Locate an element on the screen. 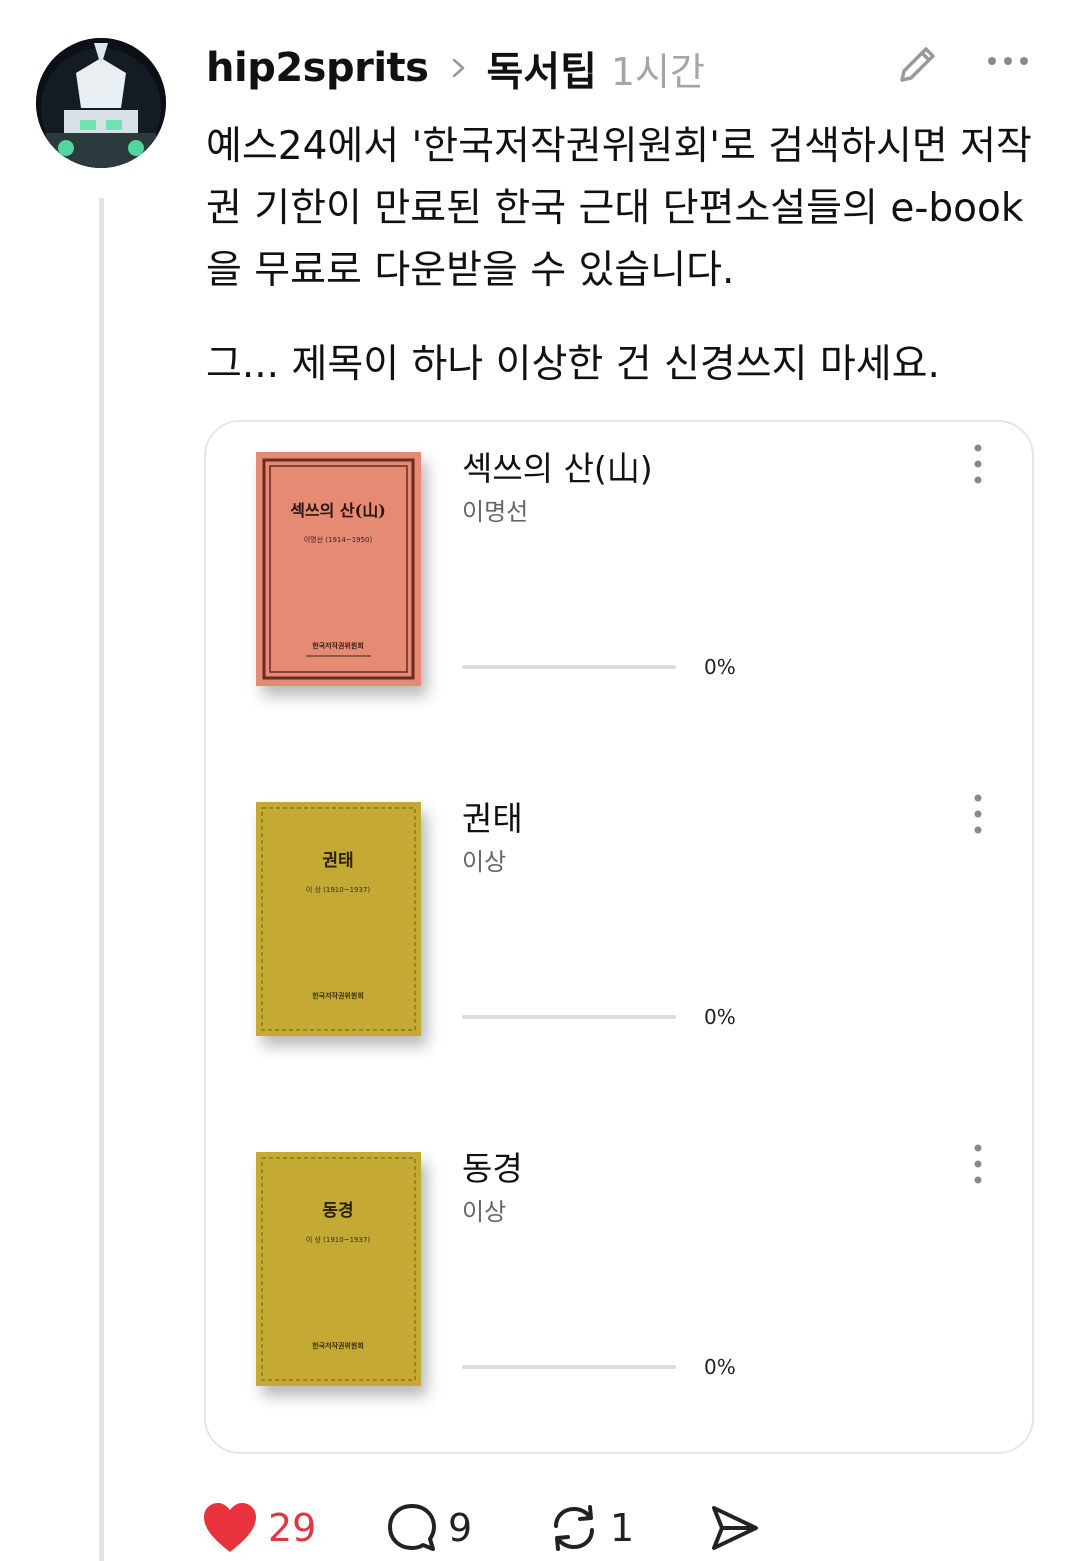  post-time: 1시간 is located at coordinates (657, 71).